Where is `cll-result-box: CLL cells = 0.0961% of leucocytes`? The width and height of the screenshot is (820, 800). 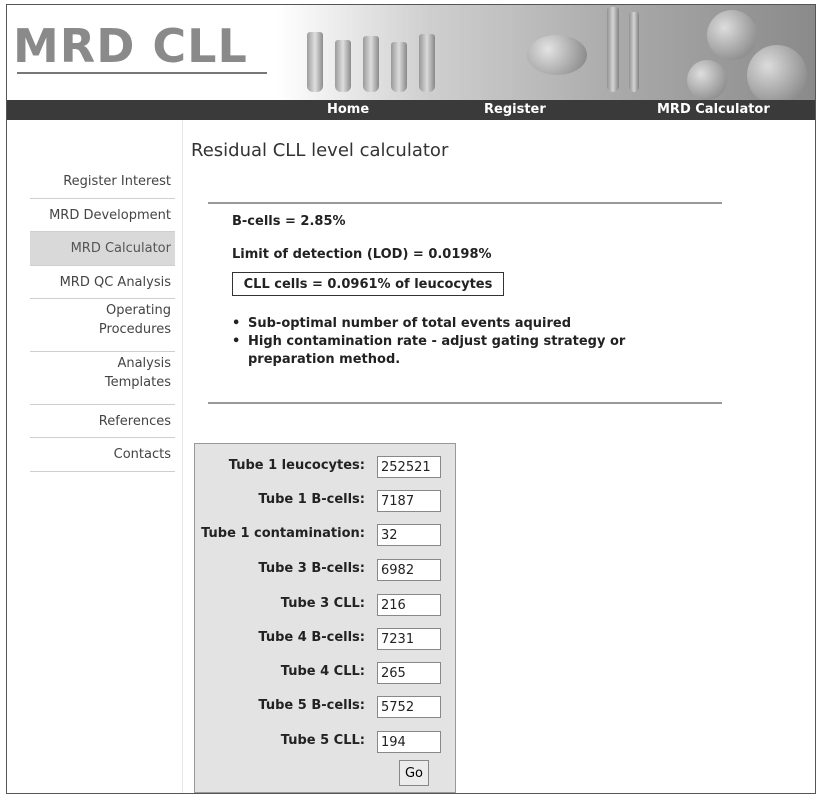 cll-result-box: CLL cells = 0.0961% of leucocytes is located at coordinates (368, 284).